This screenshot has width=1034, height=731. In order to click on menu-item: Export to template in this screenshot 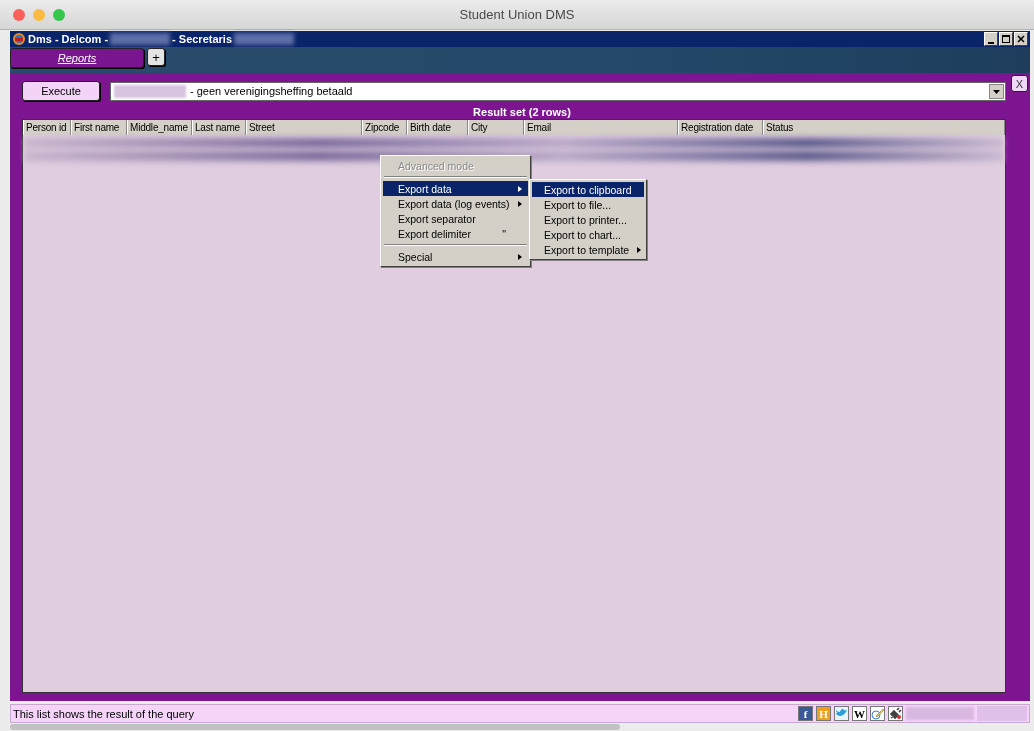, I will do `click(588, 249)`.